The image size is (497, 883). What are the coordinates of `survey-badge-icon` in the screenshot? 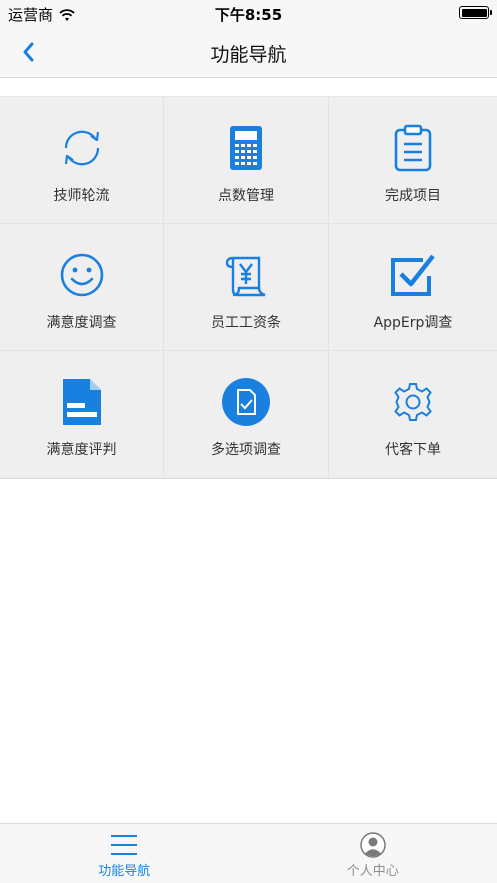 It's located at (246, 402).